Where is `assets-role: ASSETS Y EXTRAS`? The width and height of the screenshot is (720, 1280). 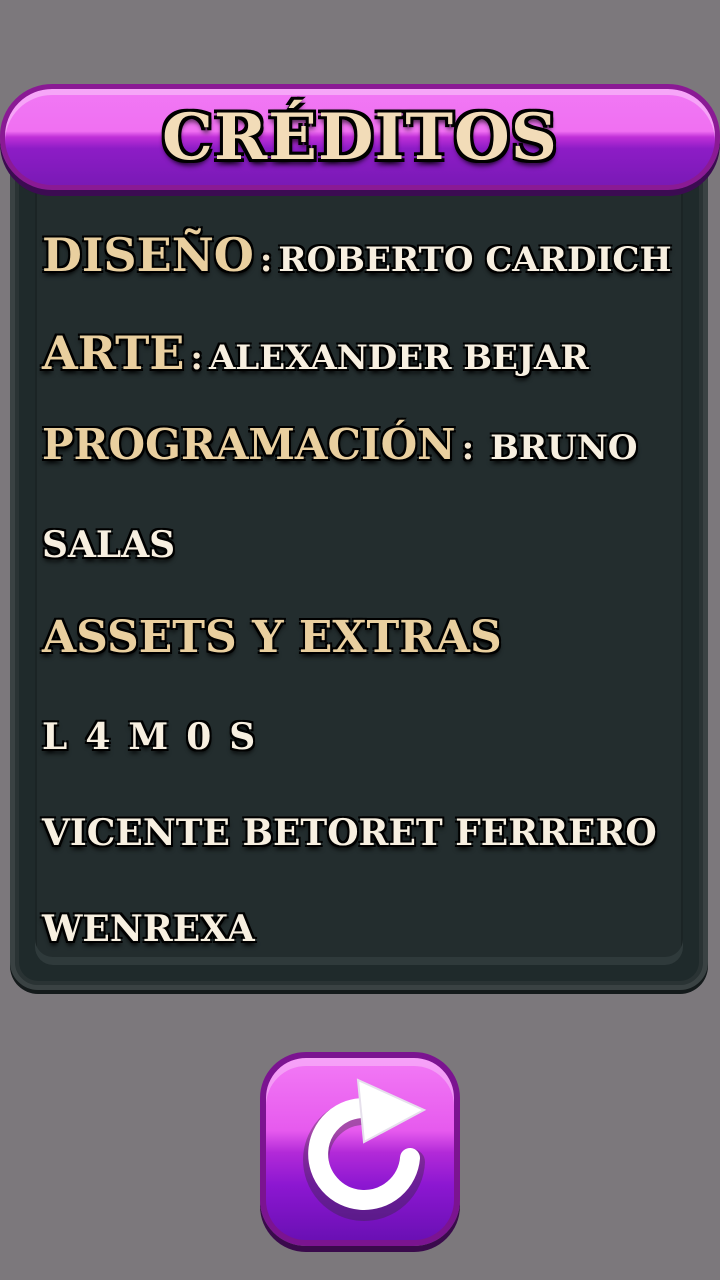 assets-role: ASSETS Y EXTRAS is located at coordinates (272, 637).